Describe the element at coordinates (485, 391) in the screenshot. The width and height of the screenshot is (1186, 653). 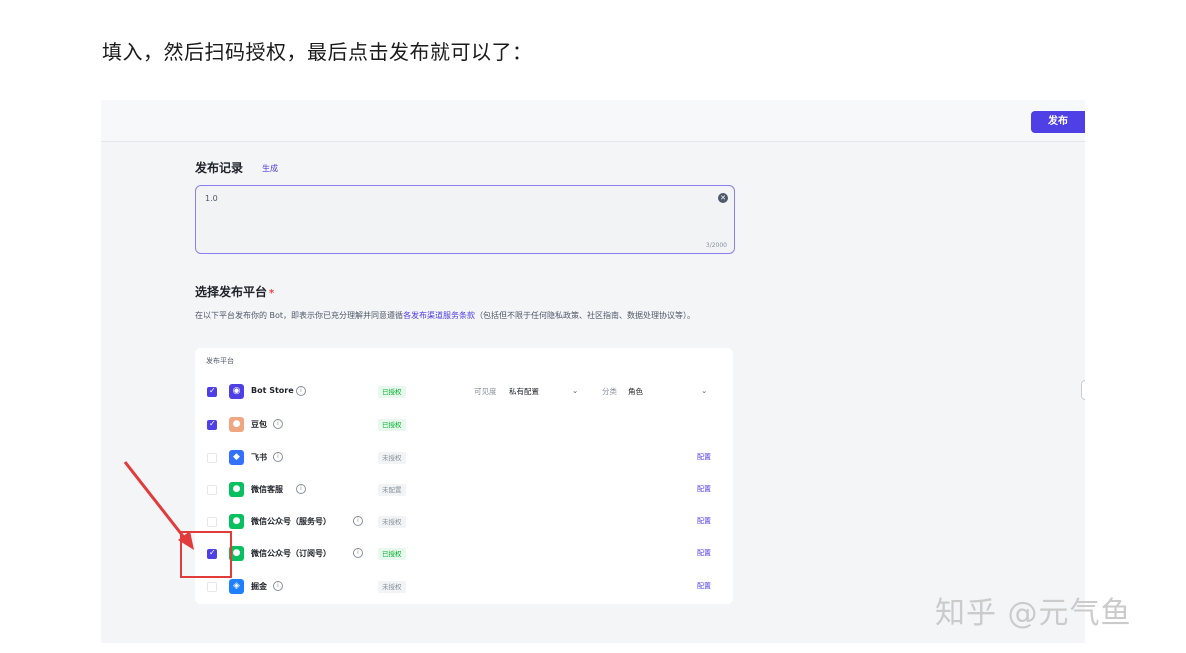
I see `visibility-label: 可见度` at that location.